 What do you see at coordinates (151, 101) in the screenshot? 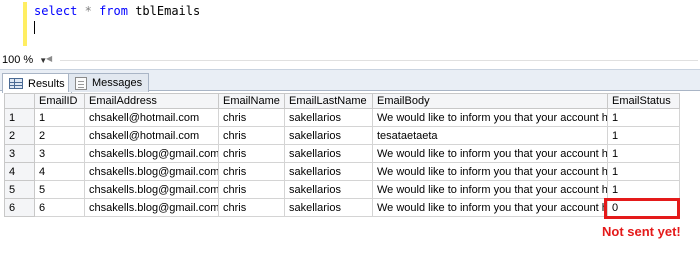
I see `column-header: EmailAddress` at bounding box center [151, 101].